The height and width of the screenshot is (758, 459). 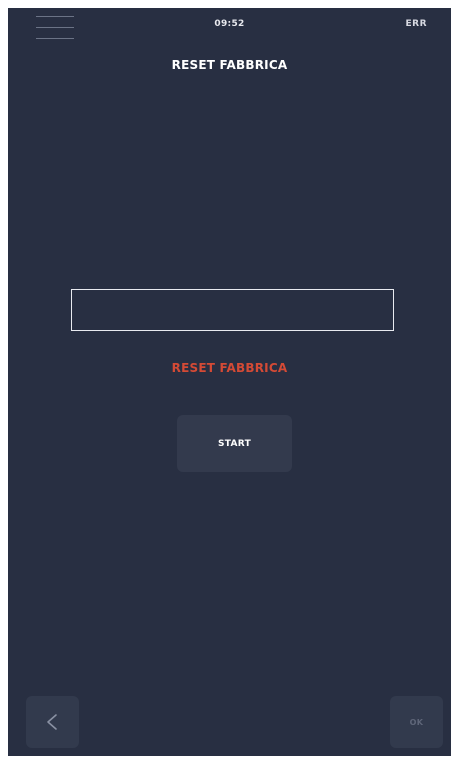 I want to click on back-button, so click(x=52, y=722).